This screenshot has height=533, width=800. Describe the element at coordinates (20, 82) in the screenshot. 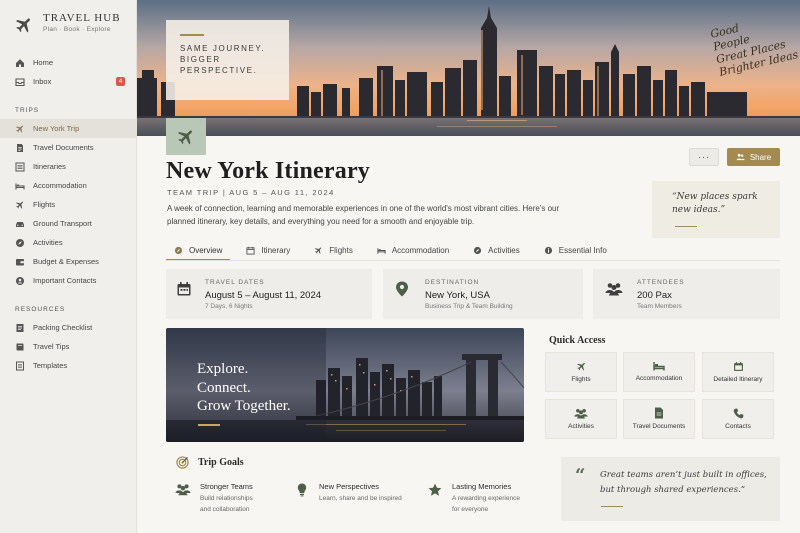

I see `inbox-icon` at that location.